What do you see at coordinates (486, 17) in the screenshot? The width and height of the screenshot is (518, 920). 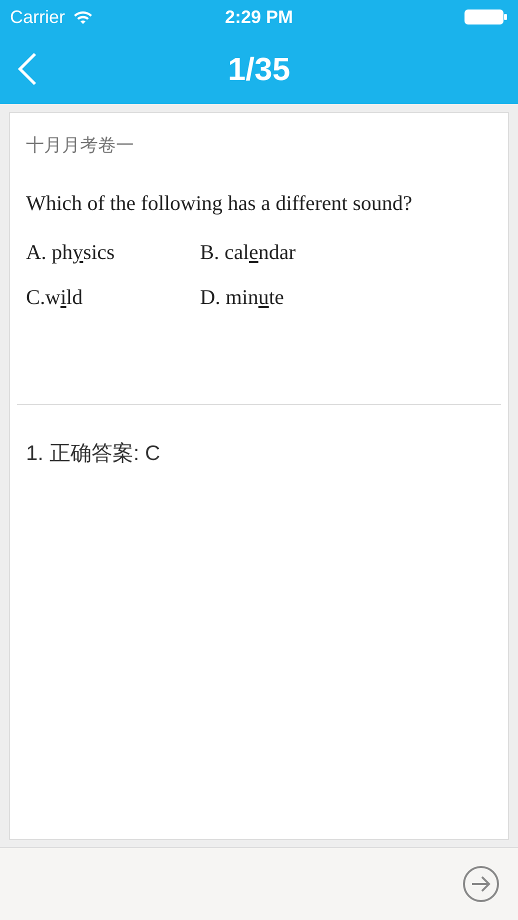 I see `battery-icon` at bounding box center [486, 17].